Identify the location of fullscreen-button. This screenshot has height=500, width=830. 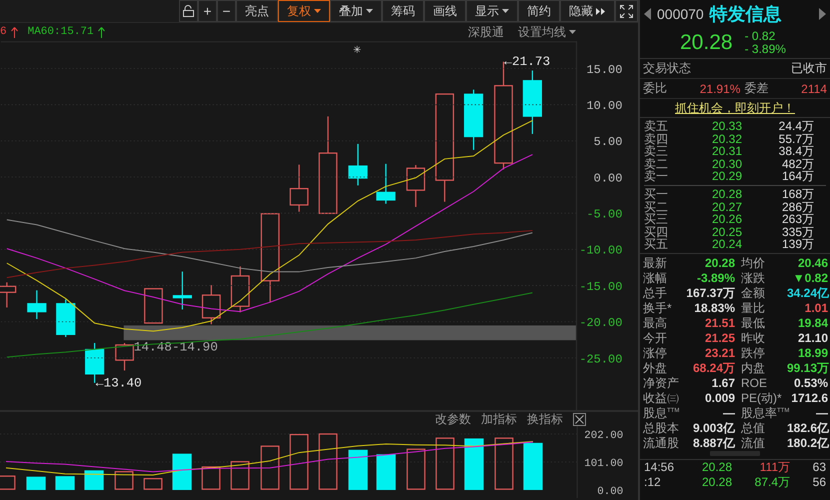
(626, 11).